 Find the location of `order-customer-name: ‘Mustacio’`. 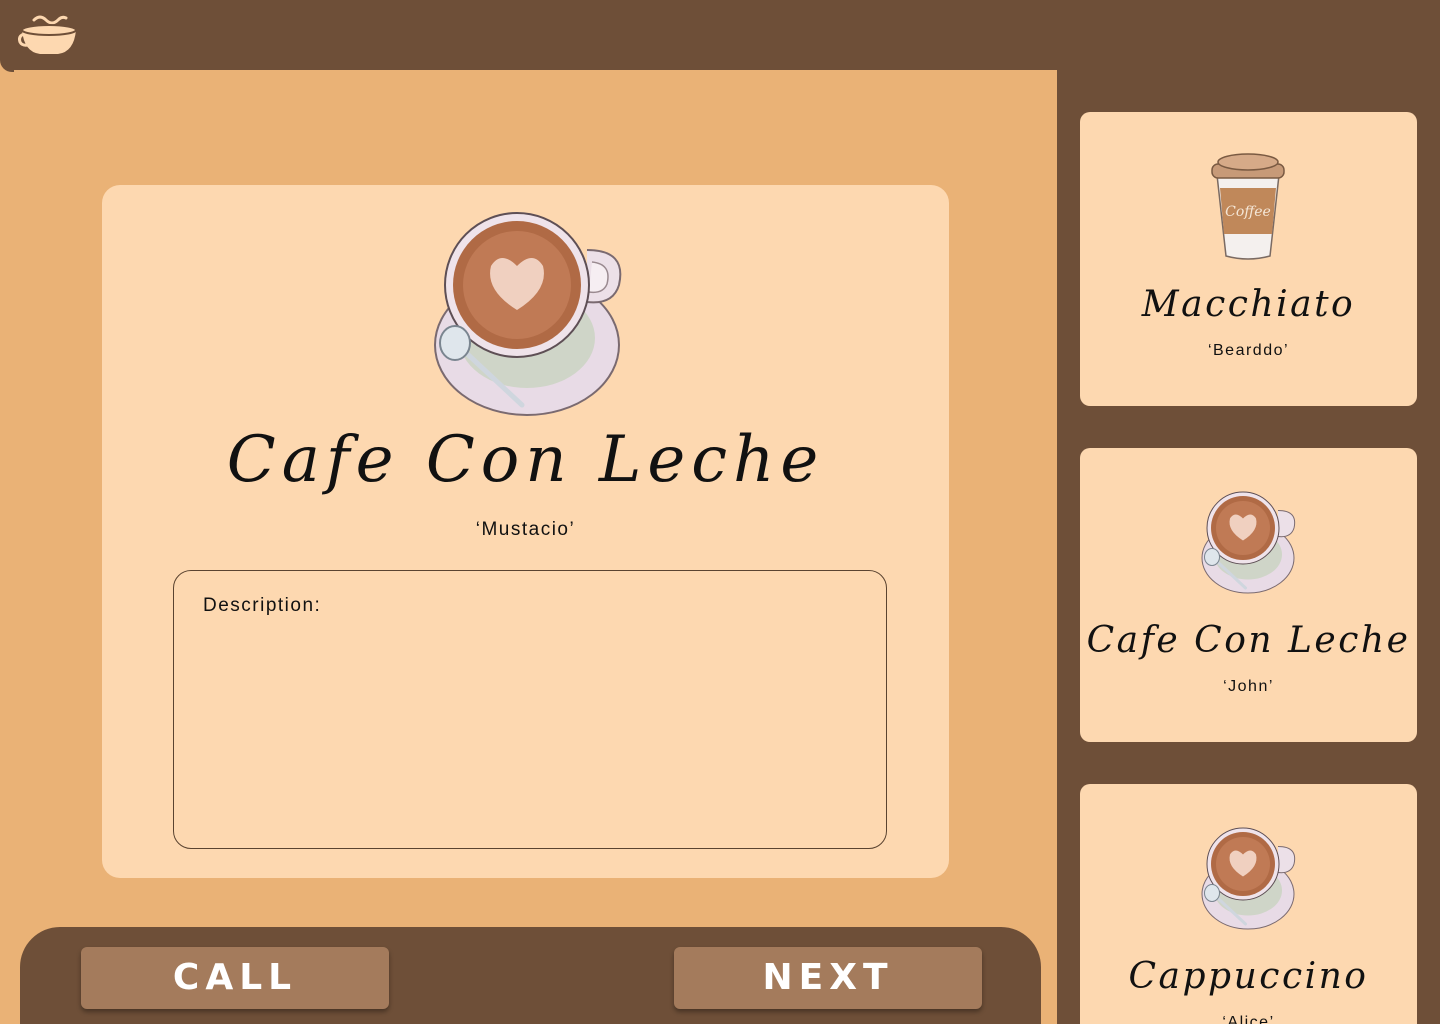

order-customer-name: ‘Mustacio’ is located at coordinates (525, 529).